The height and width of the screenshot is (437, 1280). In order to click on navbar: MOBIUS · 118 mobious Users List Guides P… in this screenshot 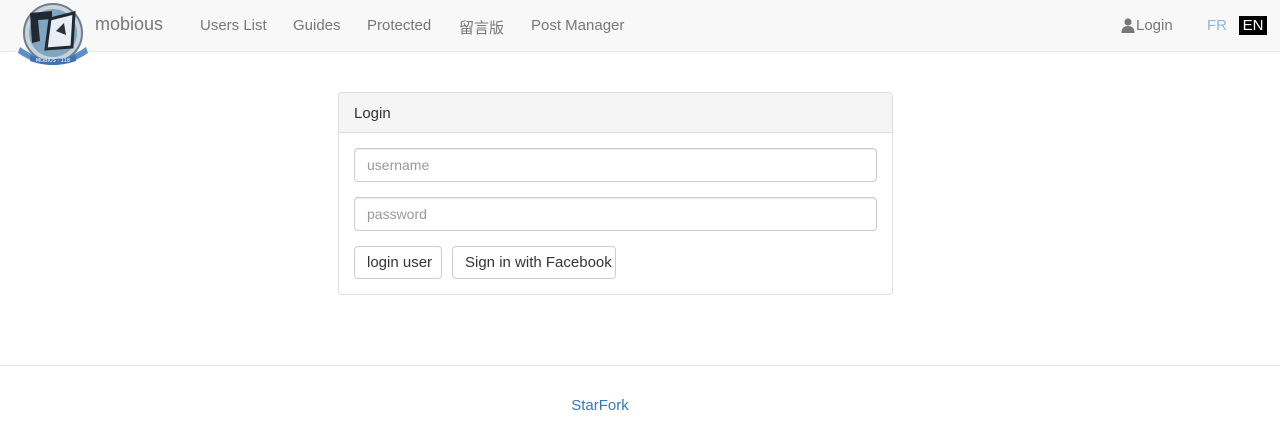, I will do `click(640, 32)`.